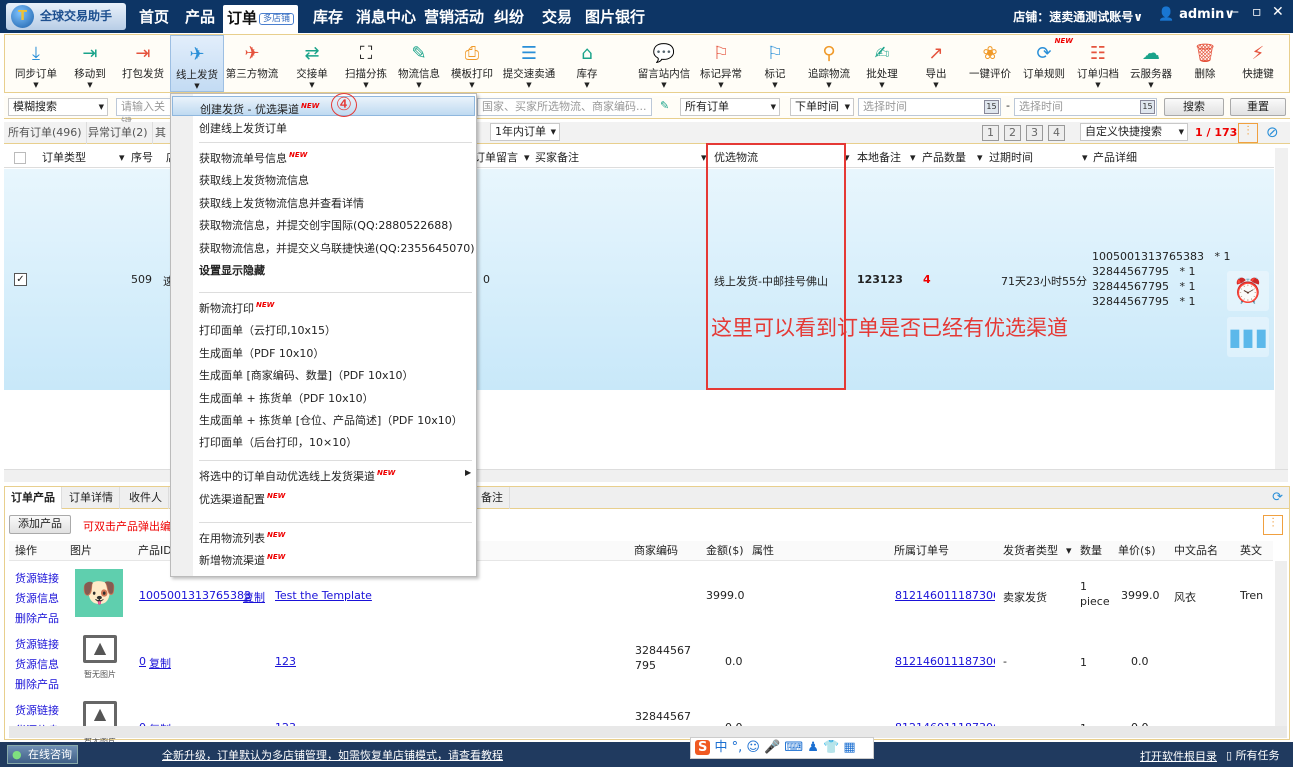 This screenshot has width=1293, height=767. Describe the element at coordinates (1012, 133) in the screenshot. I see `page-2: 2` at that location.